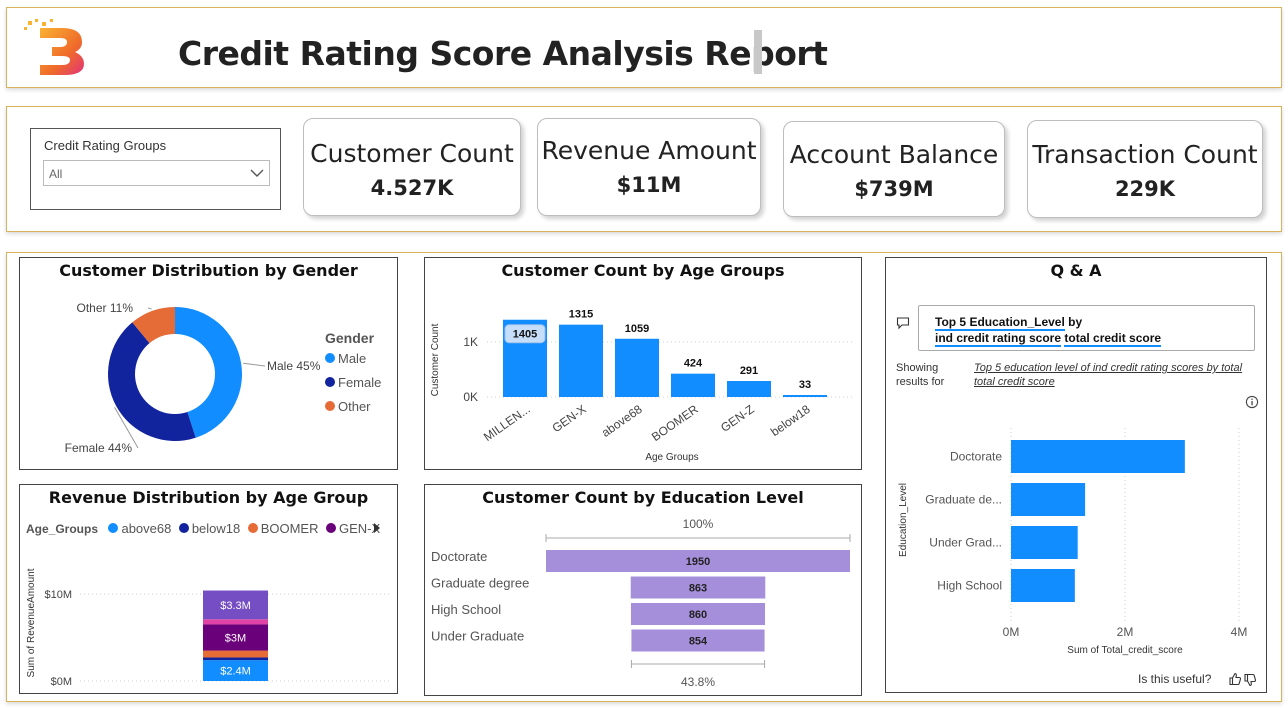 This screenshot has height=708, width=1288. I want to click on y-tick-label: Doctorate, so click(976, 457).